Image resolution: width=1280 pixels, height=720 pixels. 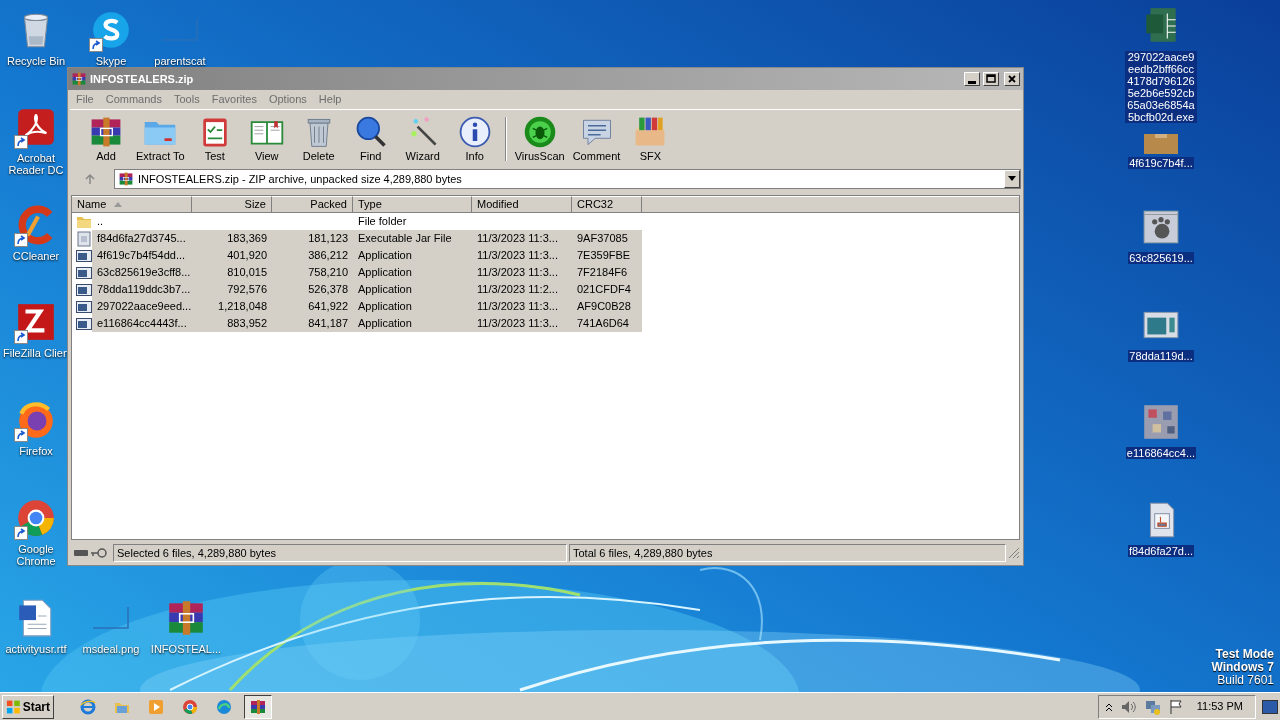 What do you see at coordinates (287, 99) in the screenshot?
I see `menu-item: Options` at bounding box center [287, 99].